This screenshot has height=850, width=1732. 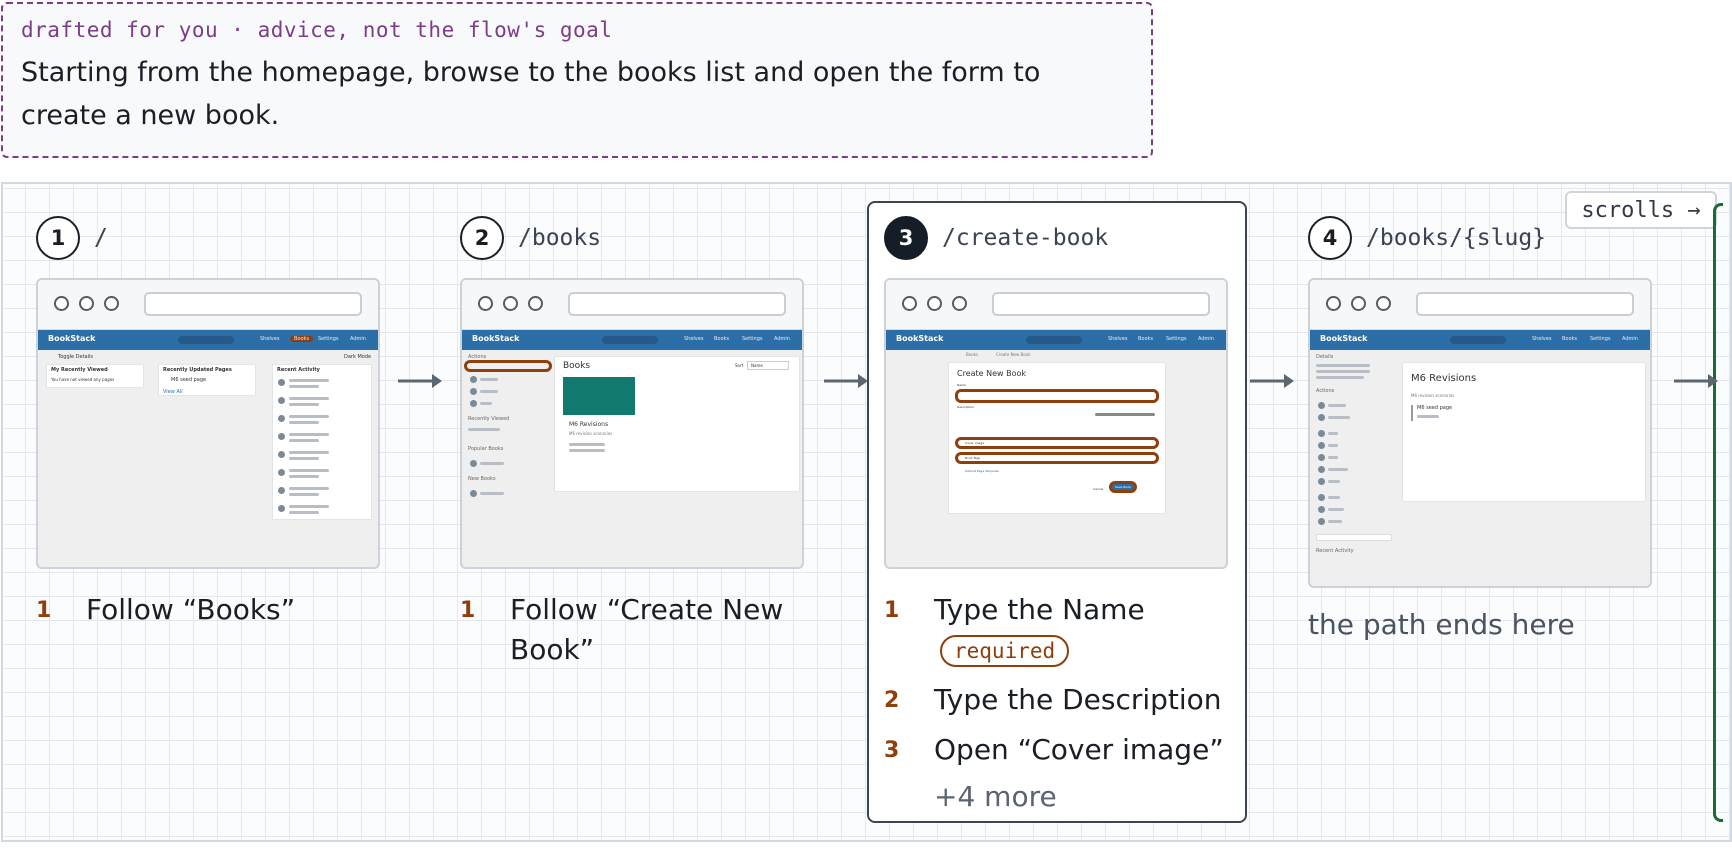 I want to click on scroll-edge-indicator, so click(x=1718, y=512).